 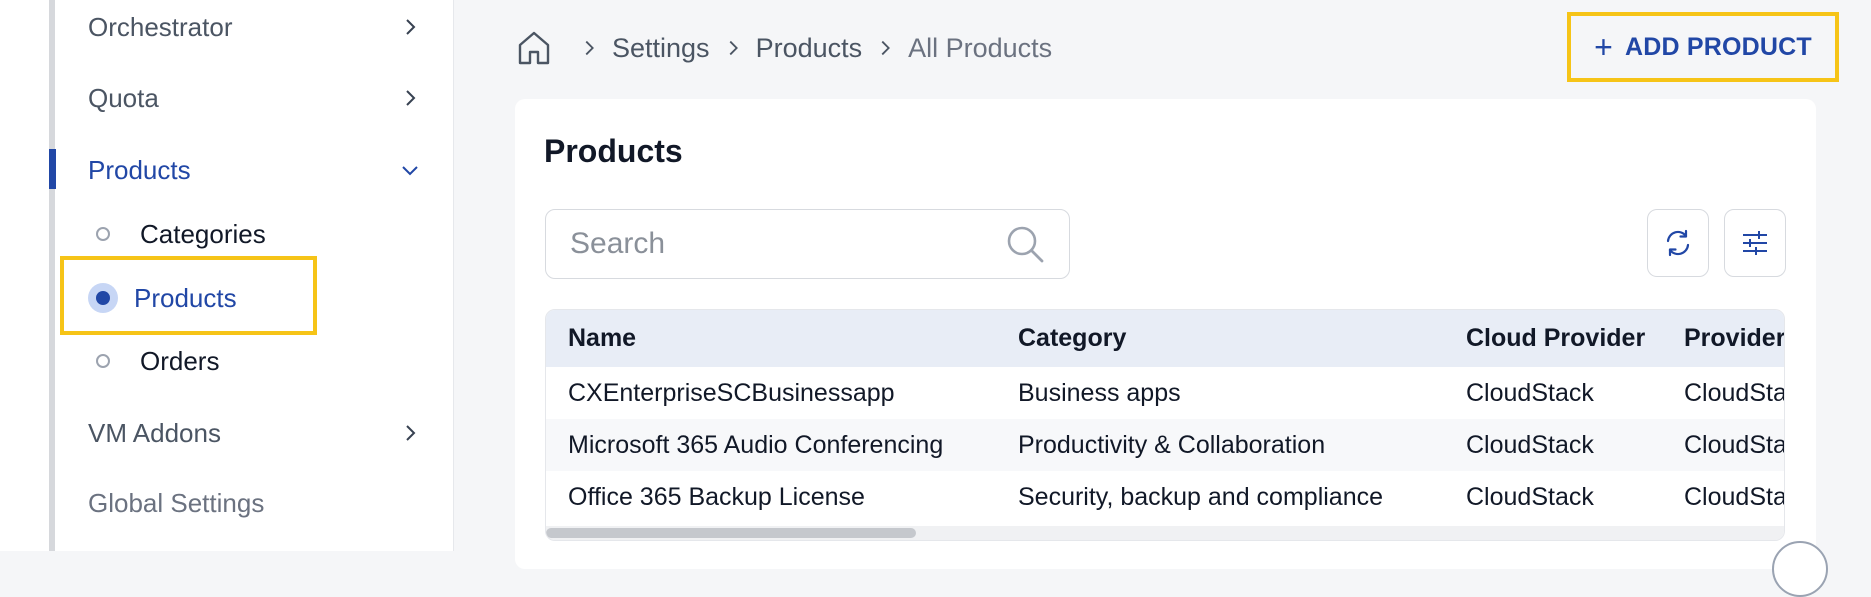 What do you see at coordinates (52, 275) in the screenshot?
I see `sidebar-rail` at bounding box center [52, 275].